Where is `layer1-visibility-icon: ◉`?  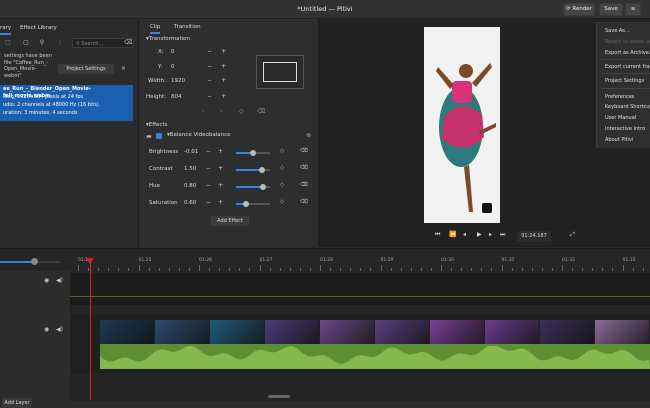
layer1-visibility-icon: ◉ is located at coordinates (46, 280).